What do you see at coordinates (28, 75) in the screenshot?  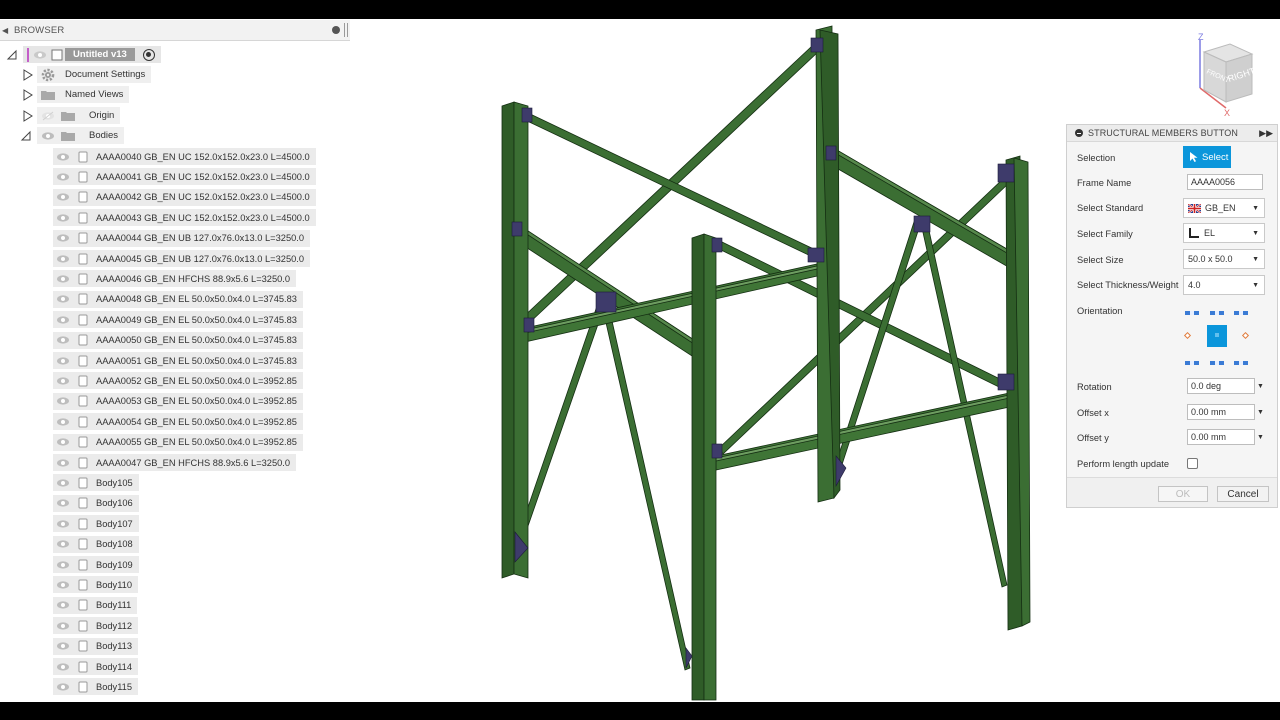 I see `expand-document-settings-icon` at bounding box center [28, 75].